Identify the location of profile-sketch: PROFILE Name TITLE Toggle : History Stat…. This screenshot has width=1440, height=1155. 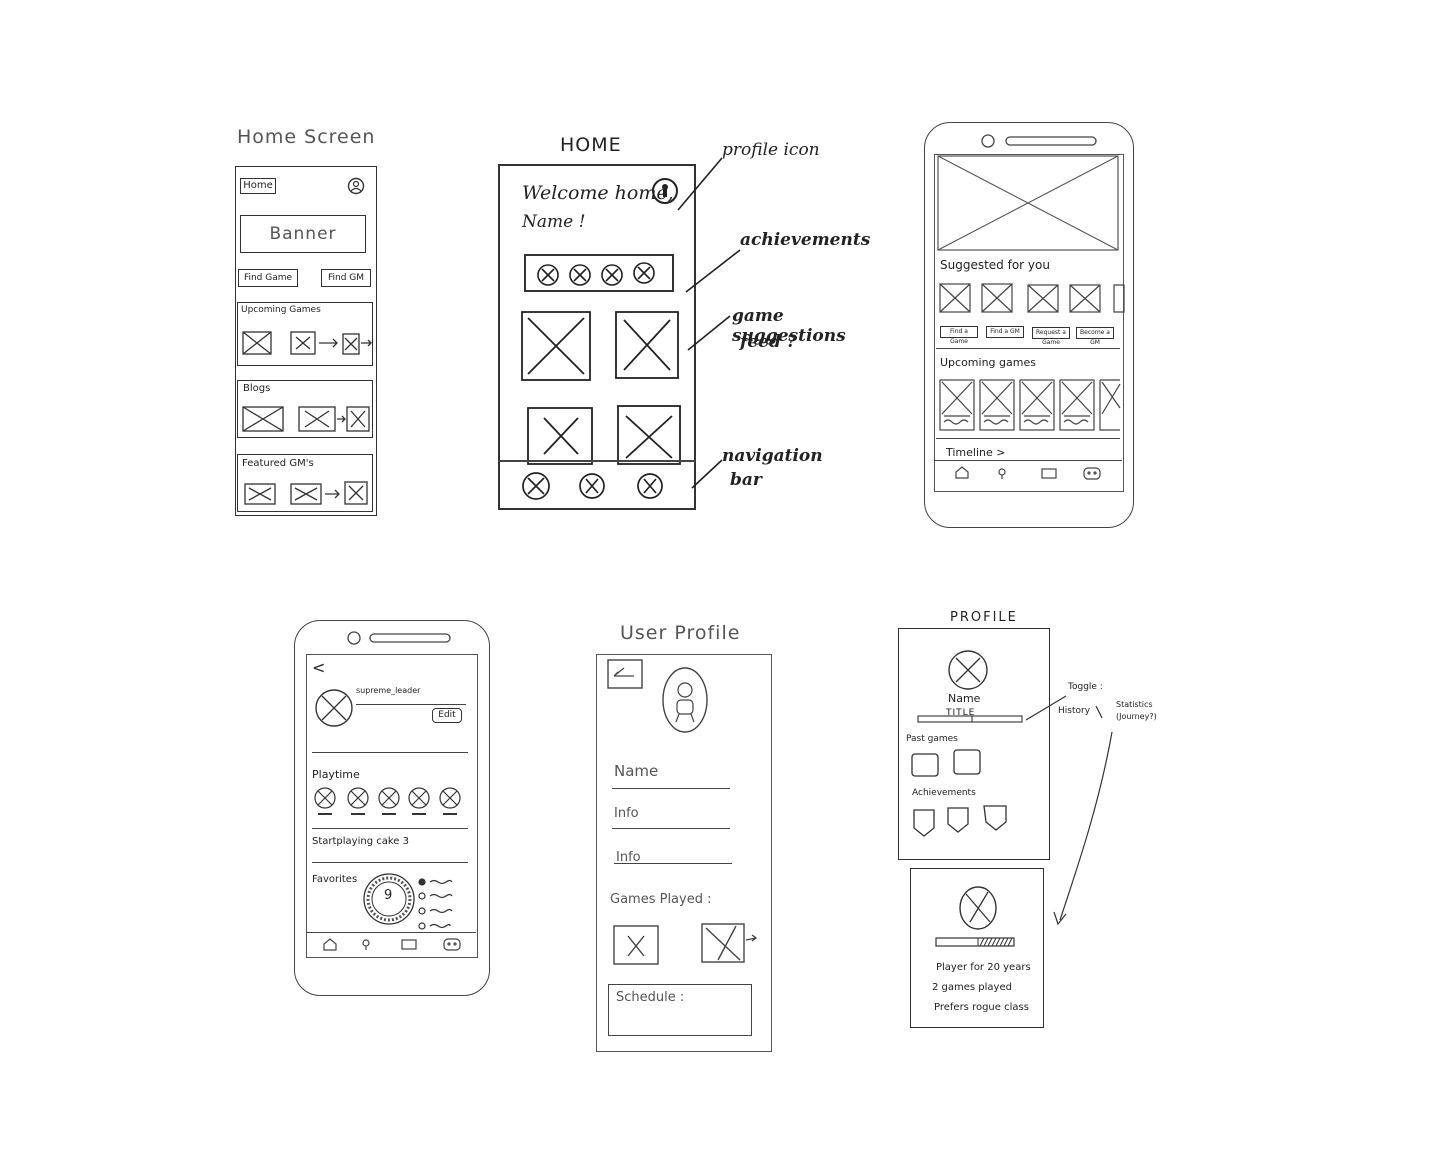
(1035, 820).